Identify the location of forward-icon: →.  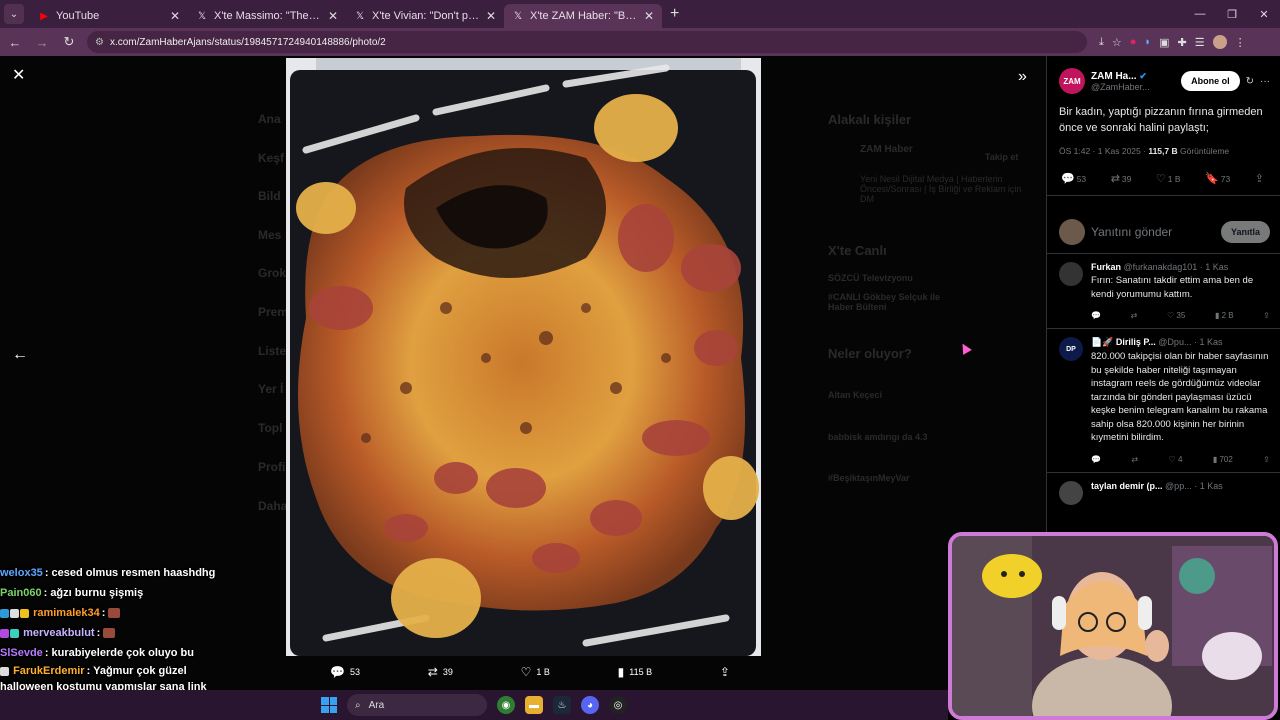
(42, 42).